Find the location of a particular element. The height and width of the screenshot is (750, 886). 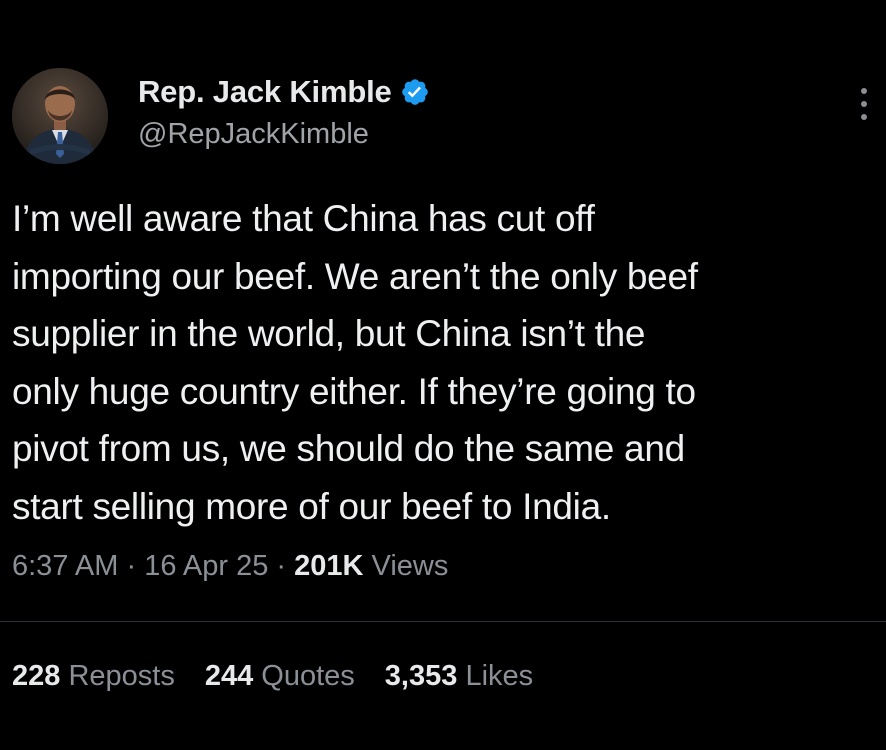

reposts-count: 228 is located at coordinates (36, 676).